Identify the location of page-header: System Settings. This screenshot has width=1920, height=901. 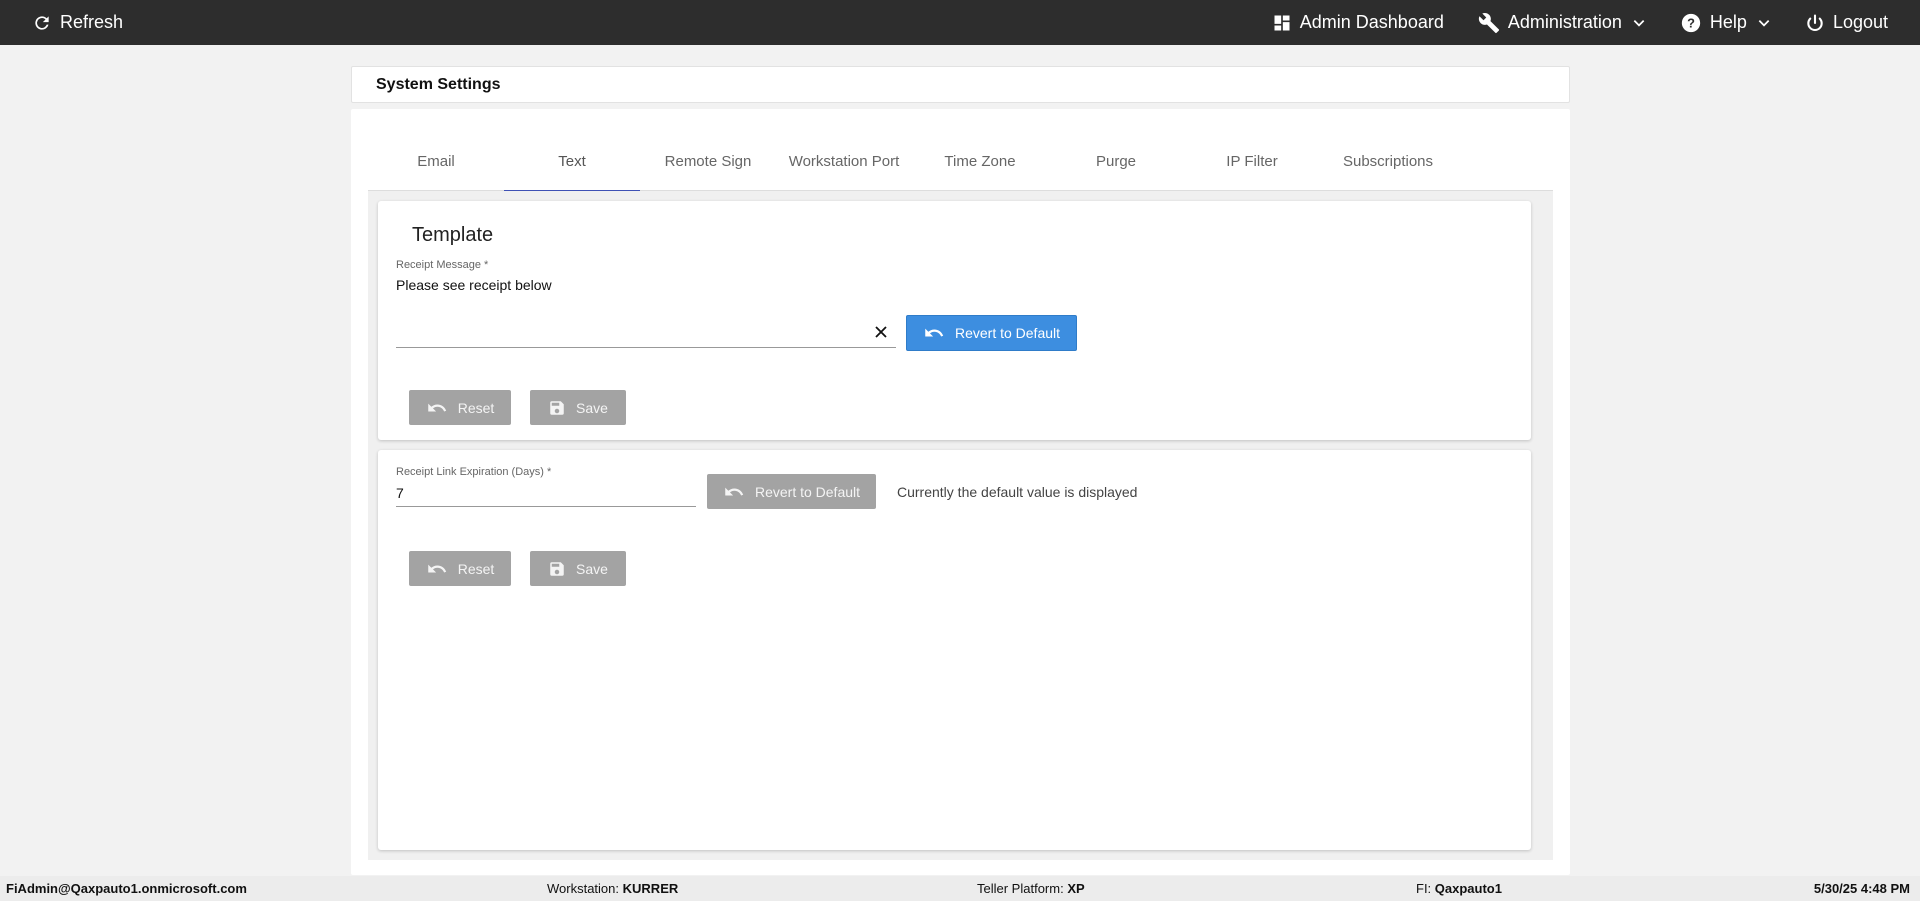
(960, 84).